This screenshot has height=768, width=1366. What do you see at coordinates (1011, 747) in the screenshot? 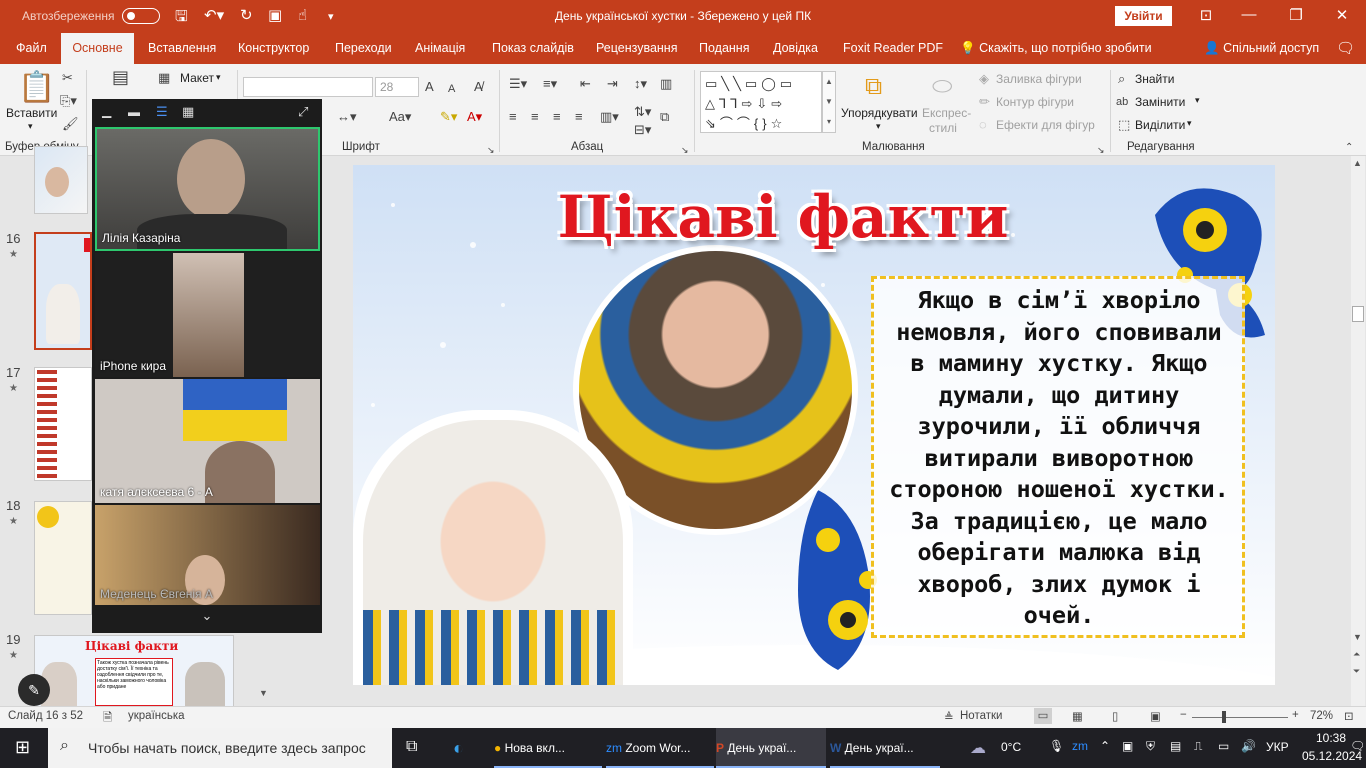
I see `weather-temp: 0°C` at bounding box center [1011, 747].